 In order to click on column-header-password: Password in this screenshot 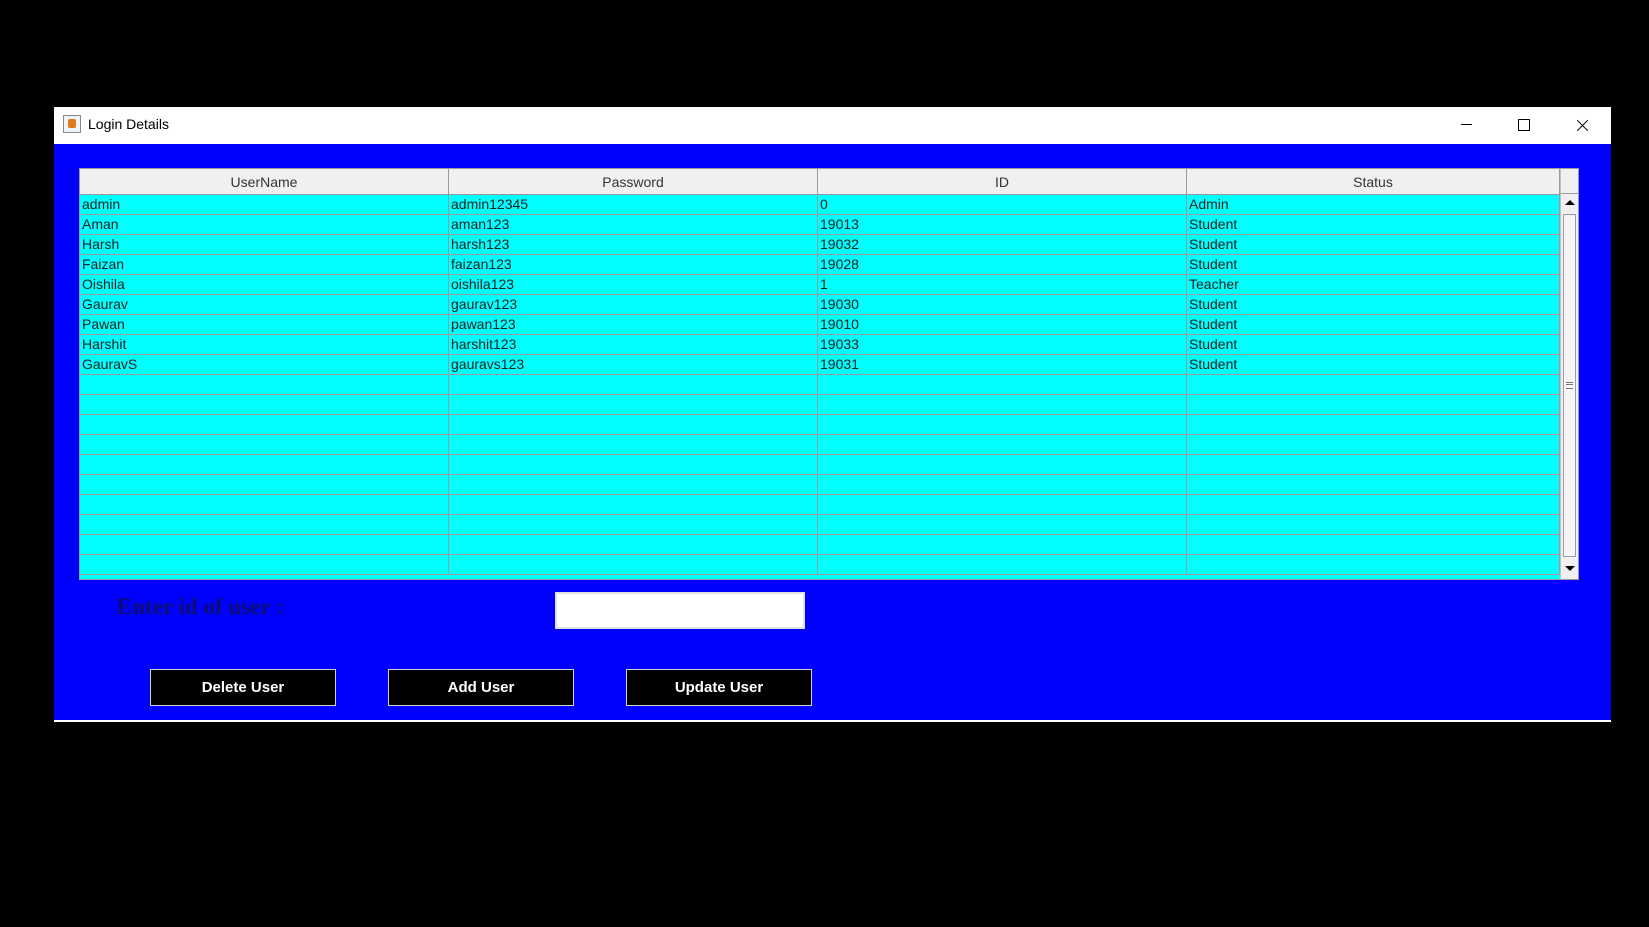, I will do `click(633, 181)`.